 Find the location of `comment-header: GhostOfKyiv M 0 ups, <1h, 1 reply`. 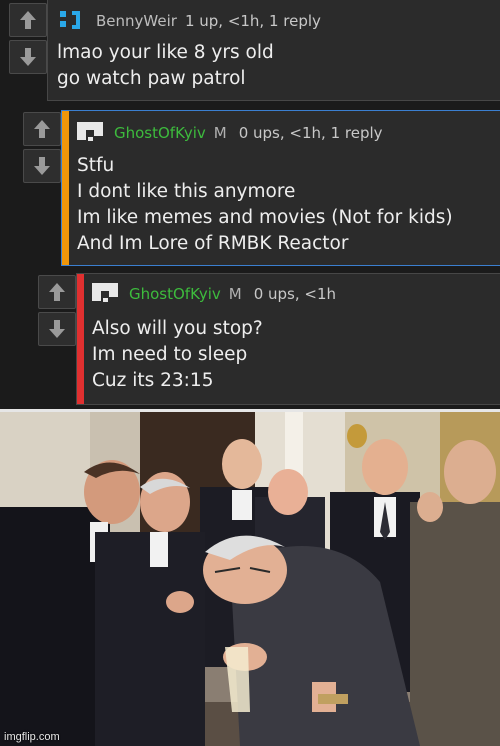

comment-header: GhostOfKyiv M 0 ups, <1h, 1 reply is located at coordinates (229, 133).